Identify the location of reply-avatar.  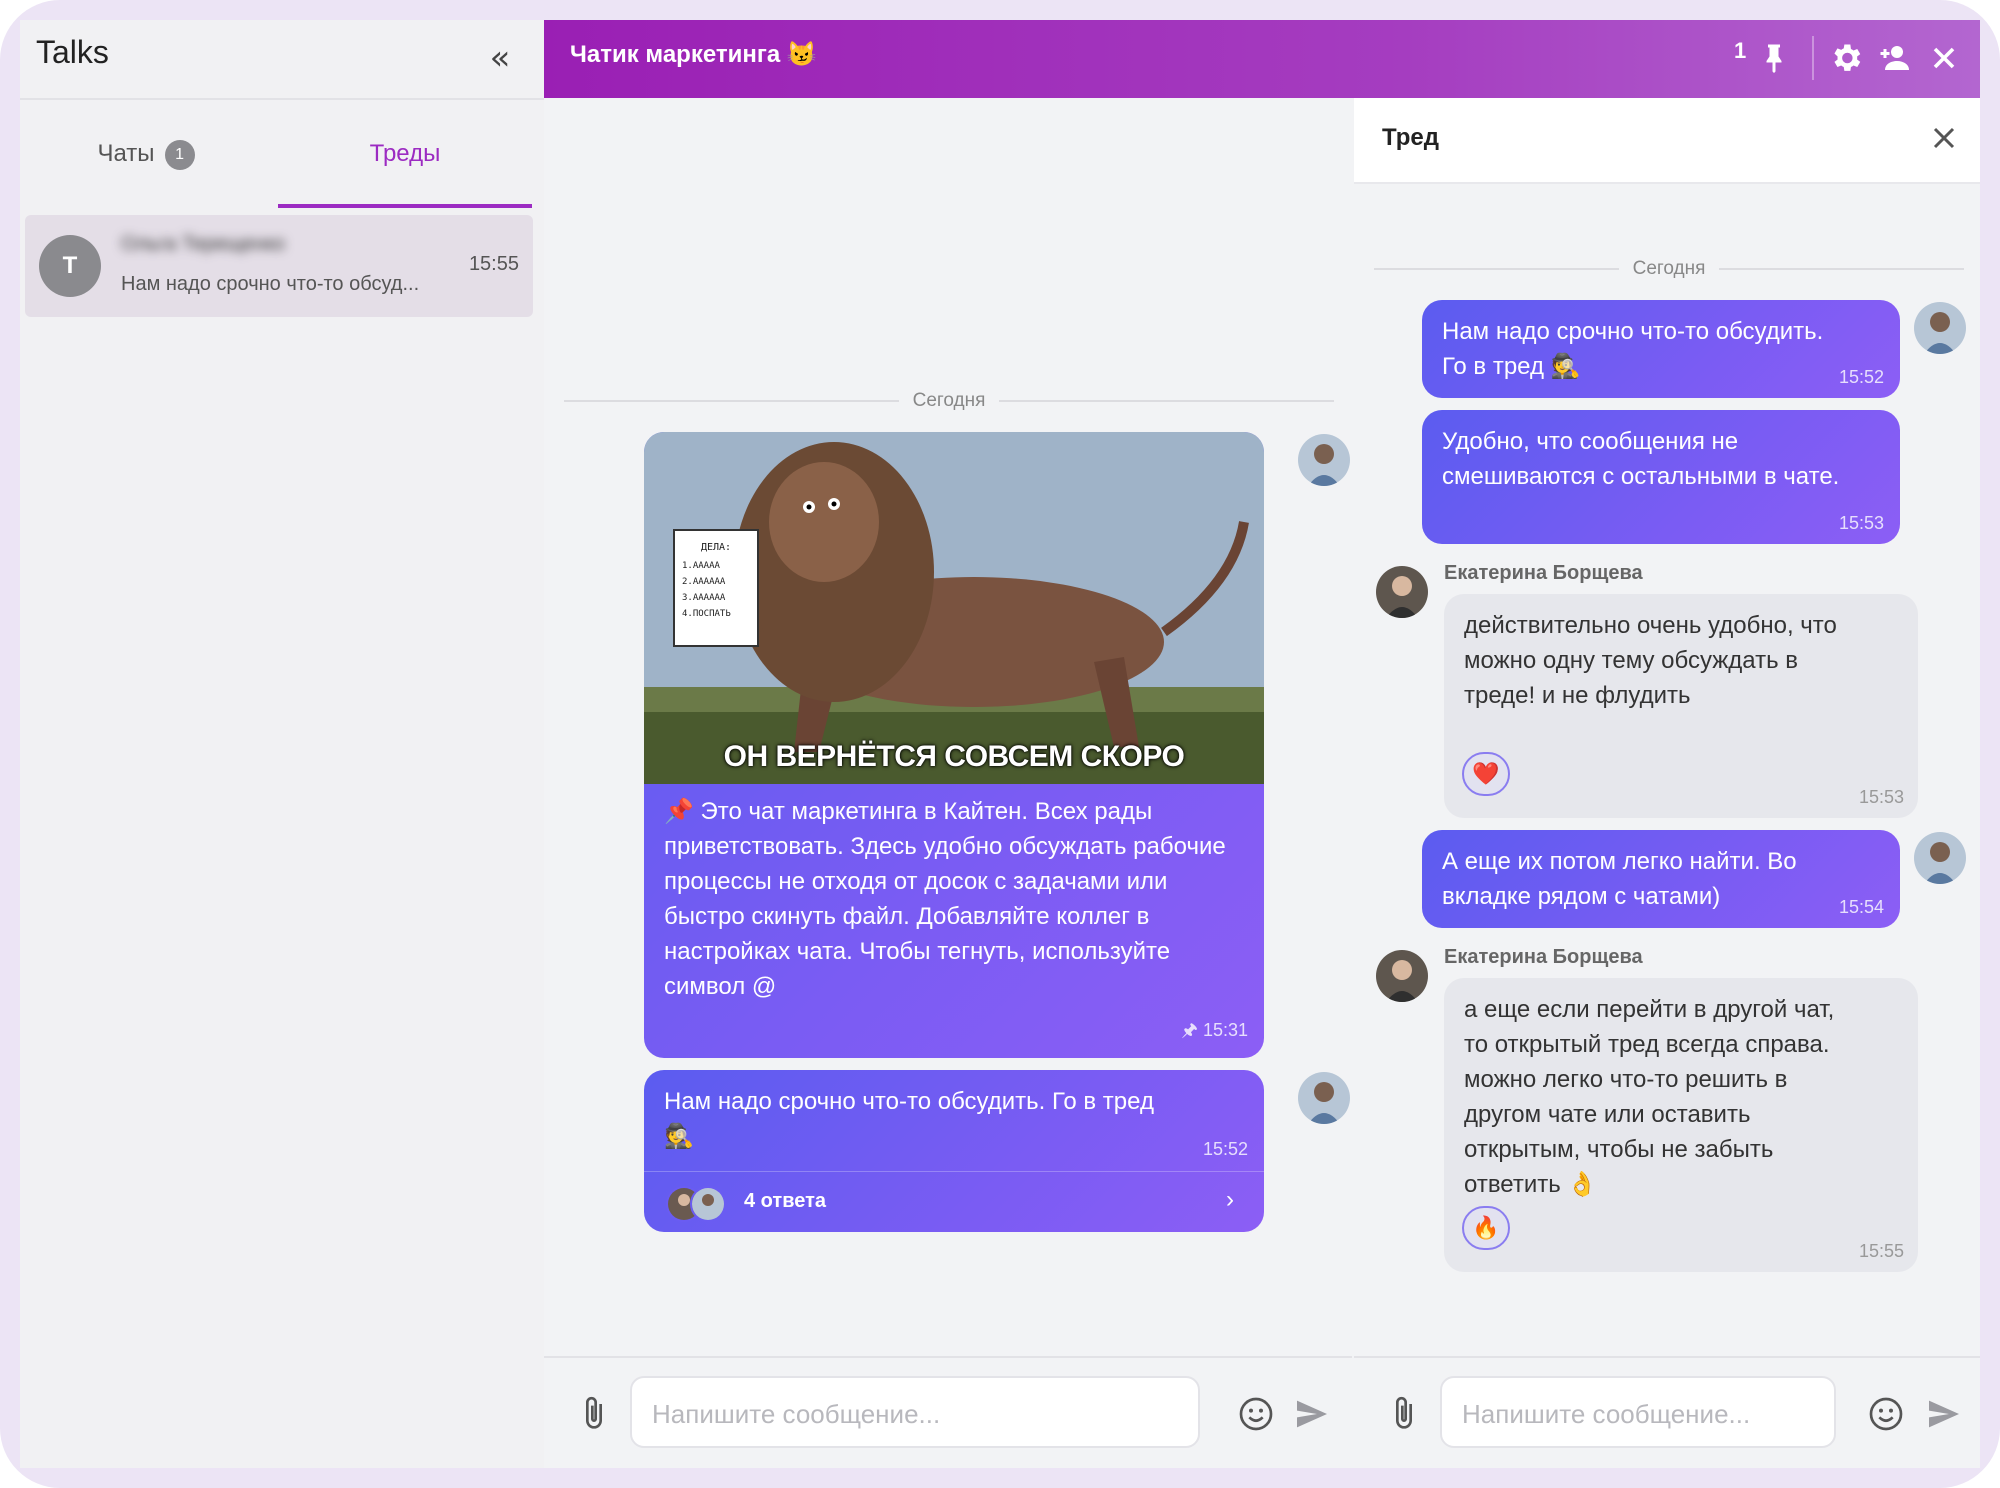
(708, 1204).